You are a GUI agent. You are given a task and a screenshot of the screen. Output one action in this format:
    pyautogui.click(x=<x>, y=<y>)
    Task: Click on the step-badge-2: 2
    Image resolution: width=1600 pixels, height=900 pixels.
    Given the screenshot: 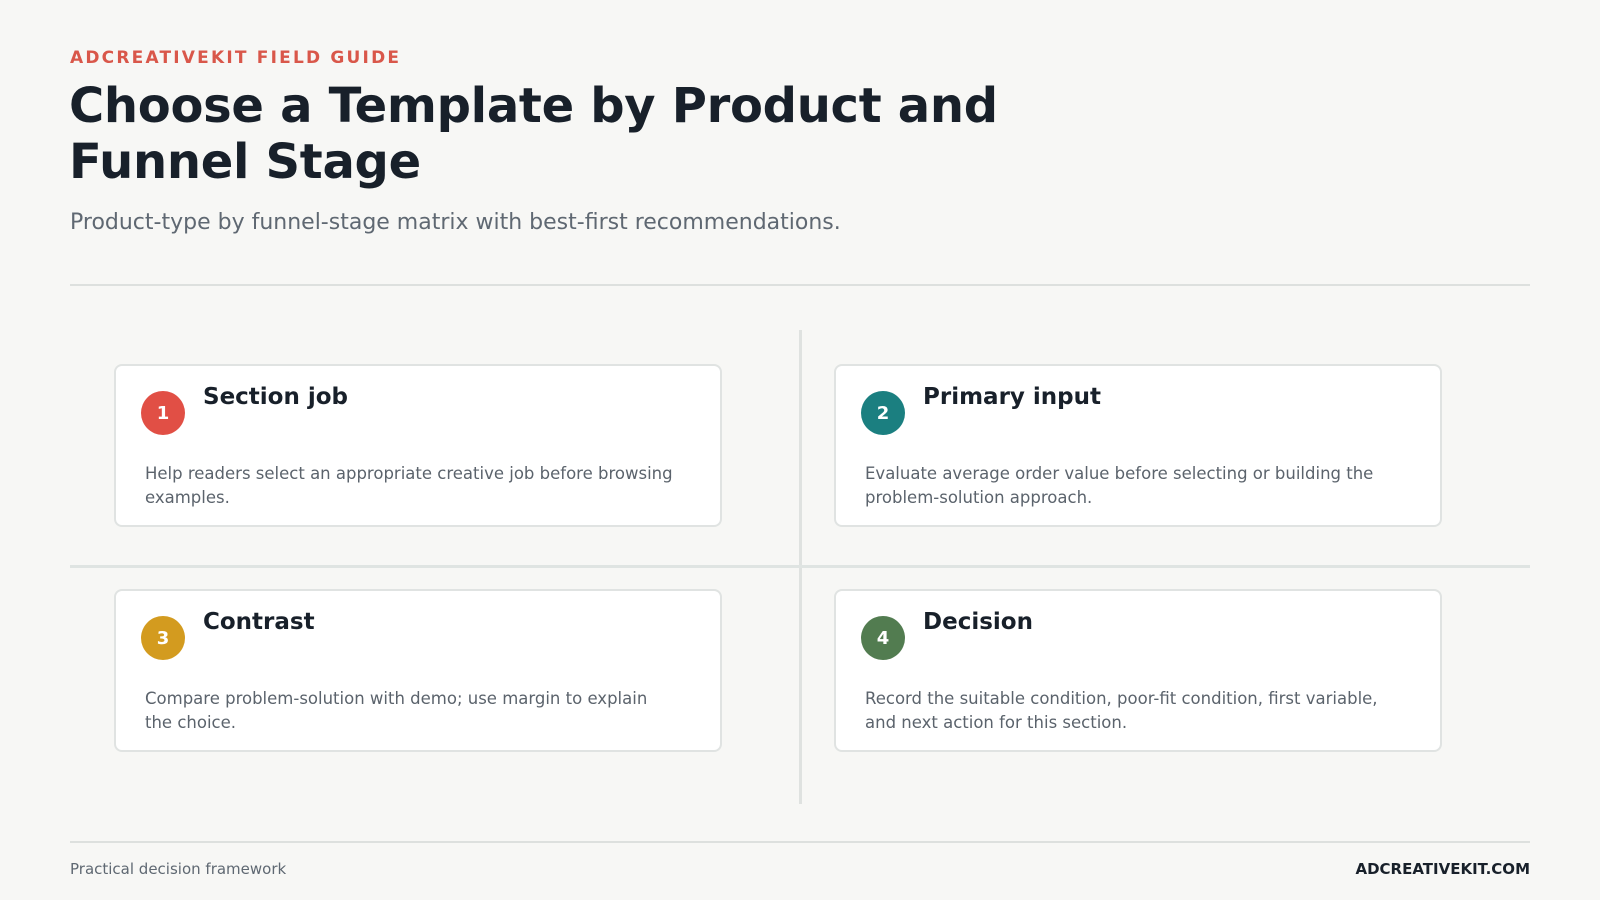 What is the action you would take?
    pyautogui.click(x=883, y=413)
    